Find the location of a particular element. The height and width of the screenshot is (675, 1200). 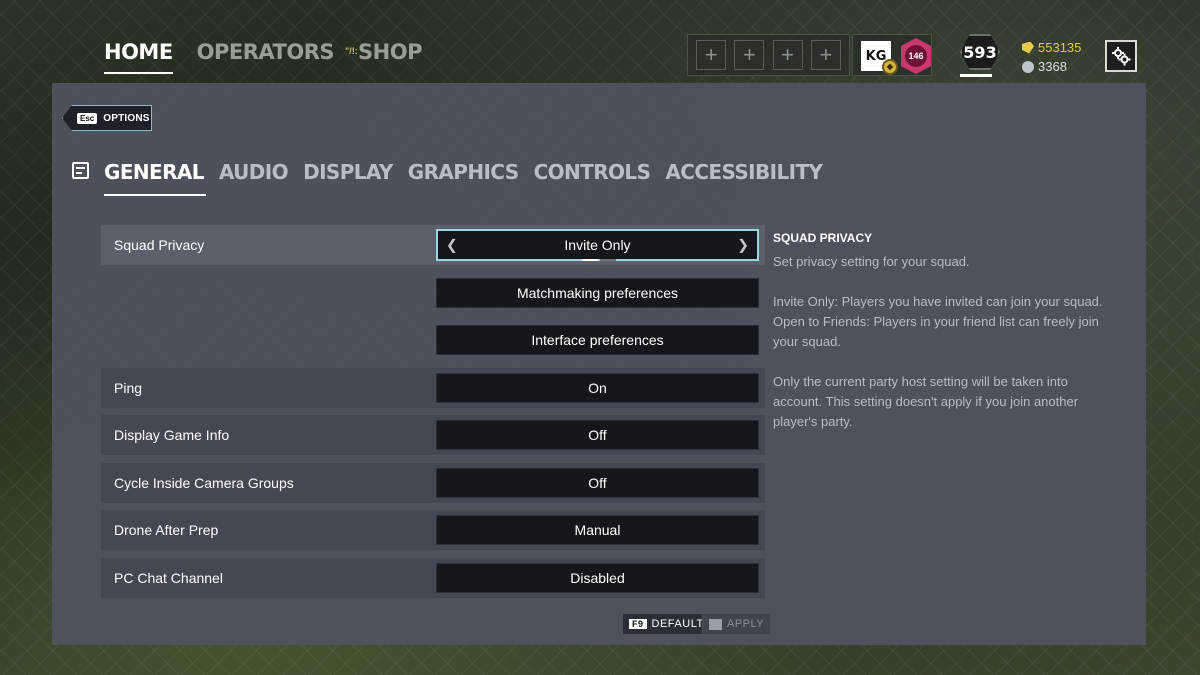

nav-tab-home: HOME is located at coordinates (138, 57).